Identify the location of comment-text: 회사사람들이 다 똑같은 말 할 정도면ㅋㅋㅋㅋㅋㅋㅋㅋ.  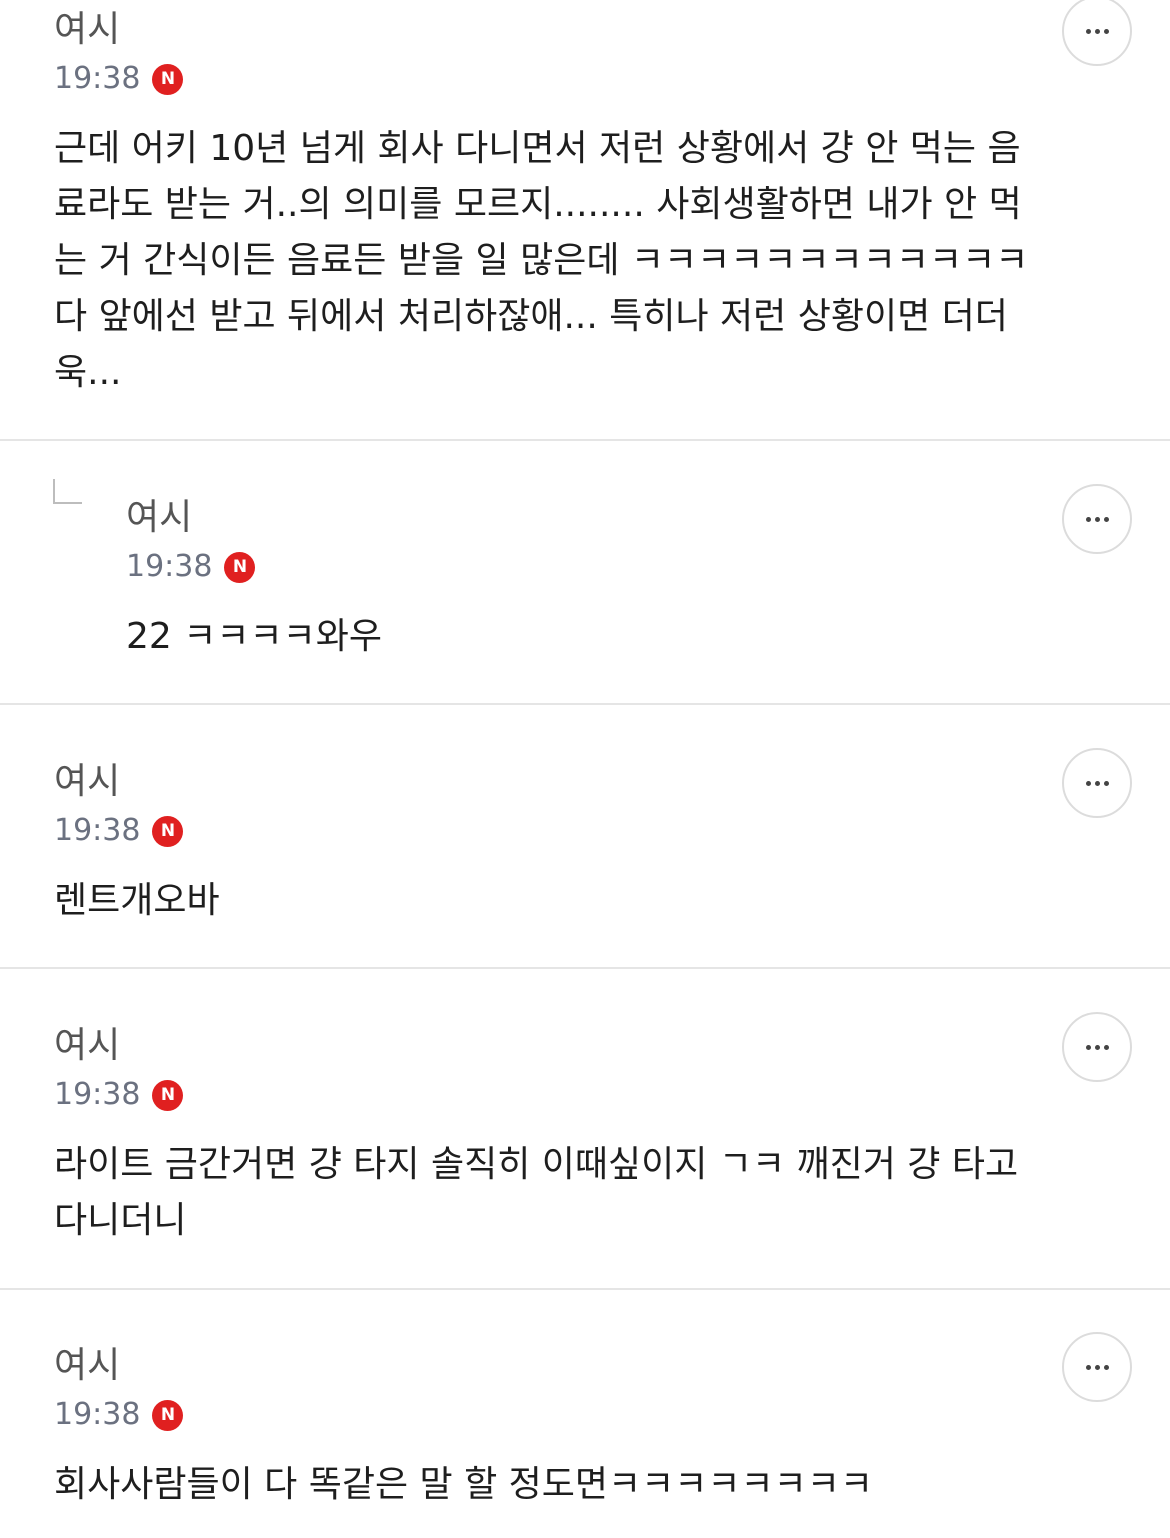
(463, 1484).